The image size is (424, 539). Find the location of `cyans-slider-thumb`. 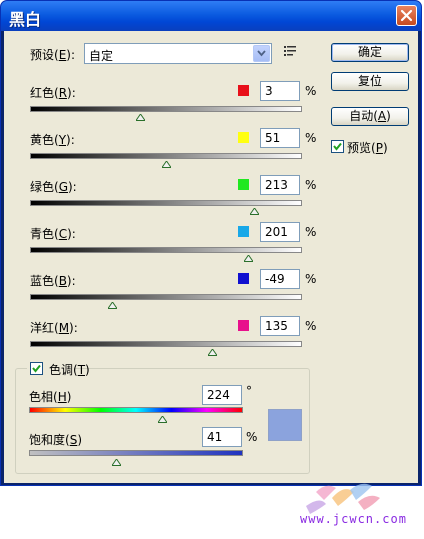

cyans-slider-thumb is located at coordinates (248, 258).